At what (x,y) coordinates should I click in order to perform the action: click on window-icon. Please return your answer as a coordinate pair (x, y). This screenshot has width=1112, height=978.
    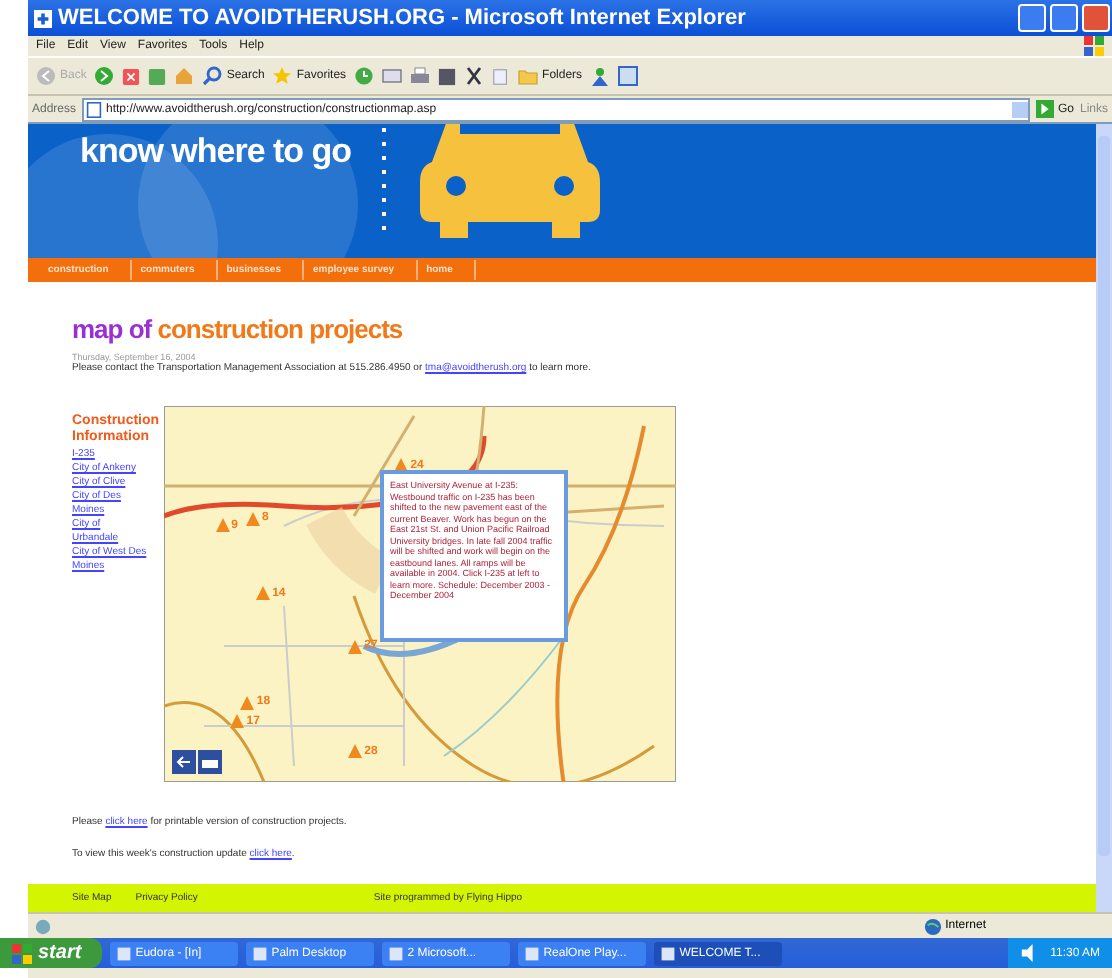
    Looking at the image, I should click on (628, 76).